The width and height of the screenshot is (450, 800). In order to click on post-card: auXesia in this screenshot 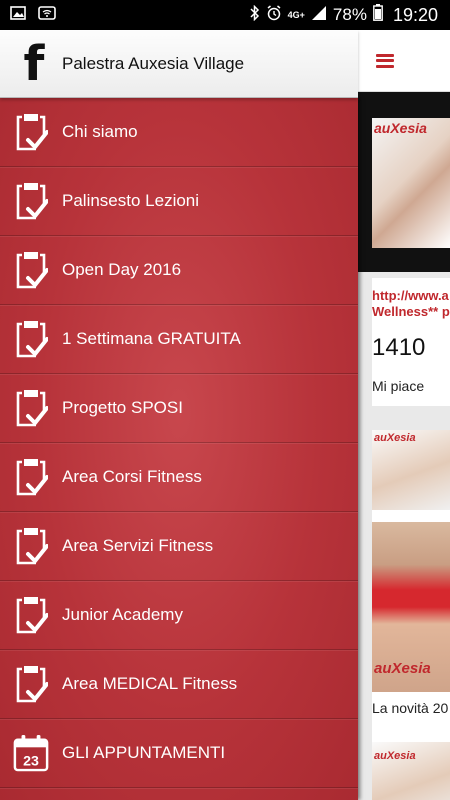, I will do `click(411, 771)`.